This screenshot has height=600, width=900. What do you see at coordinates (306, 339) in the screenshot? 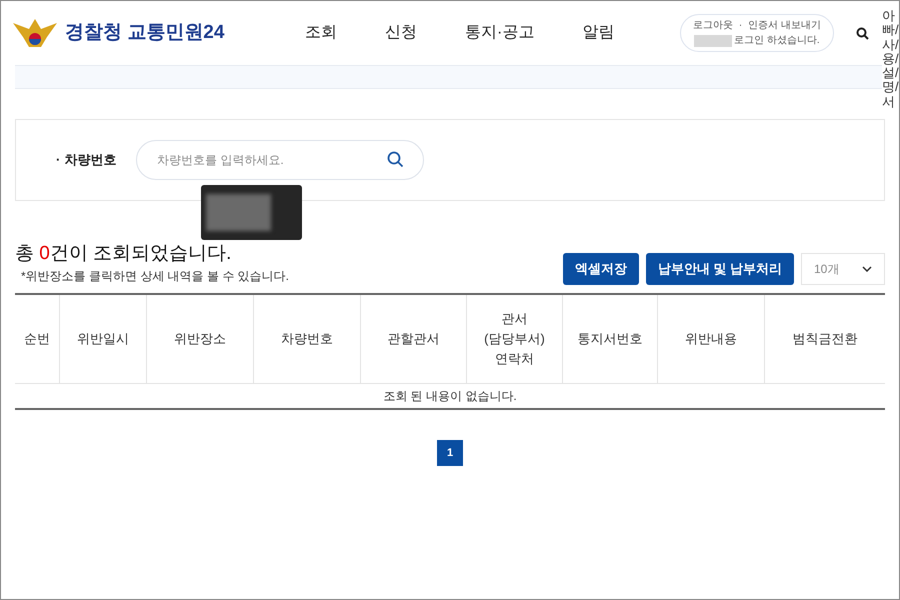
I see `column-header: 차량번호` at bounding box center [306, 339].